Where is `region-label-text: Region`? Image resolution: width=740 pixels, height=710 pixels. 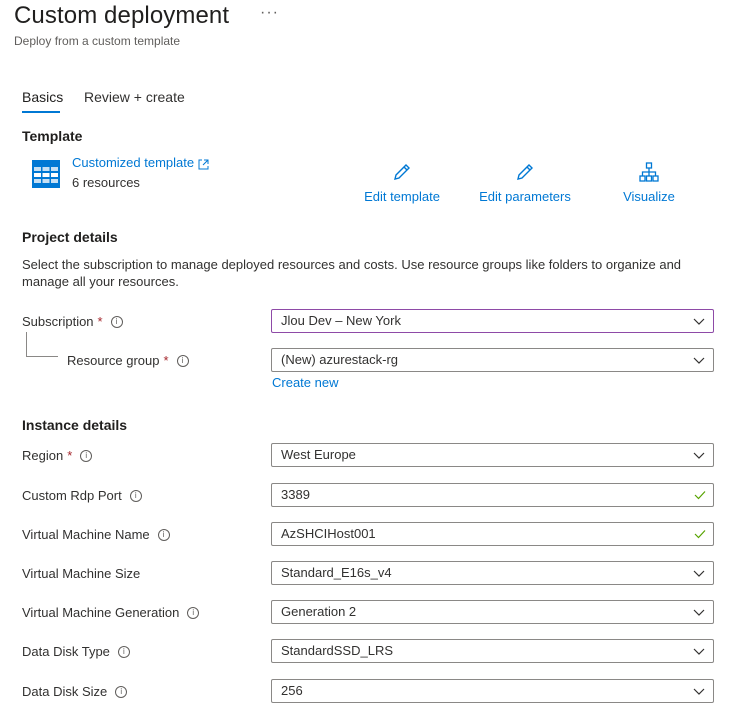
region-label-text: Region is located at coordinates (43, 455).